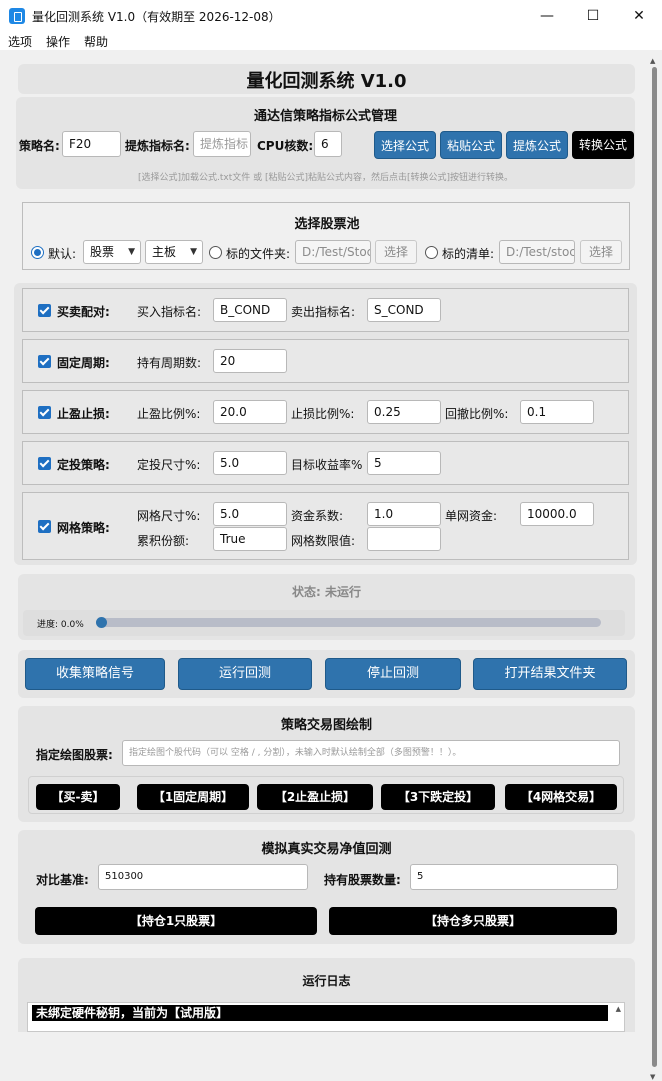 The width and height of the screenshot is (662, 1081). I want to click on minimize-button: —, so click(547, 16).